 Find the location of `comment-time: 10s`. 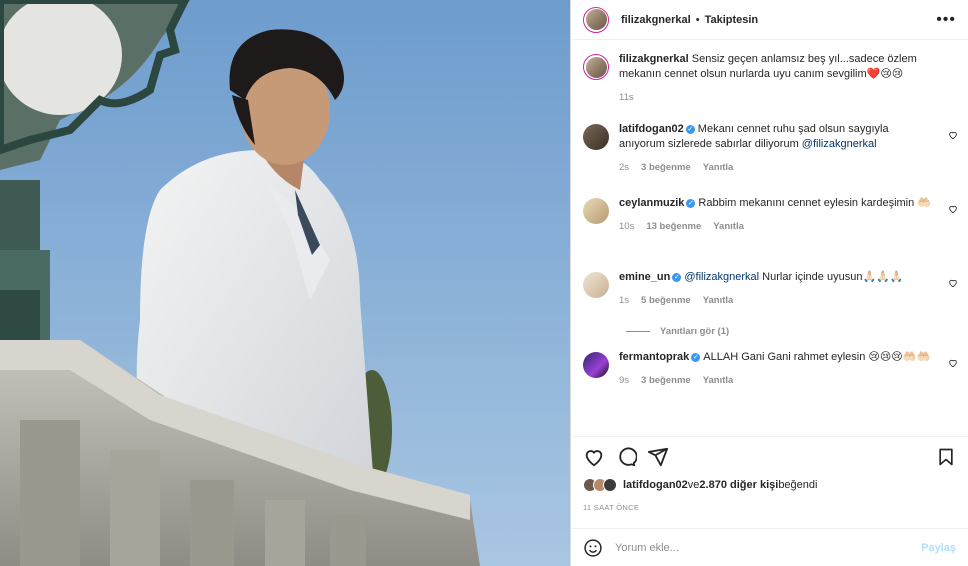

comment-time: 10s is located at coordinates (627, 226).